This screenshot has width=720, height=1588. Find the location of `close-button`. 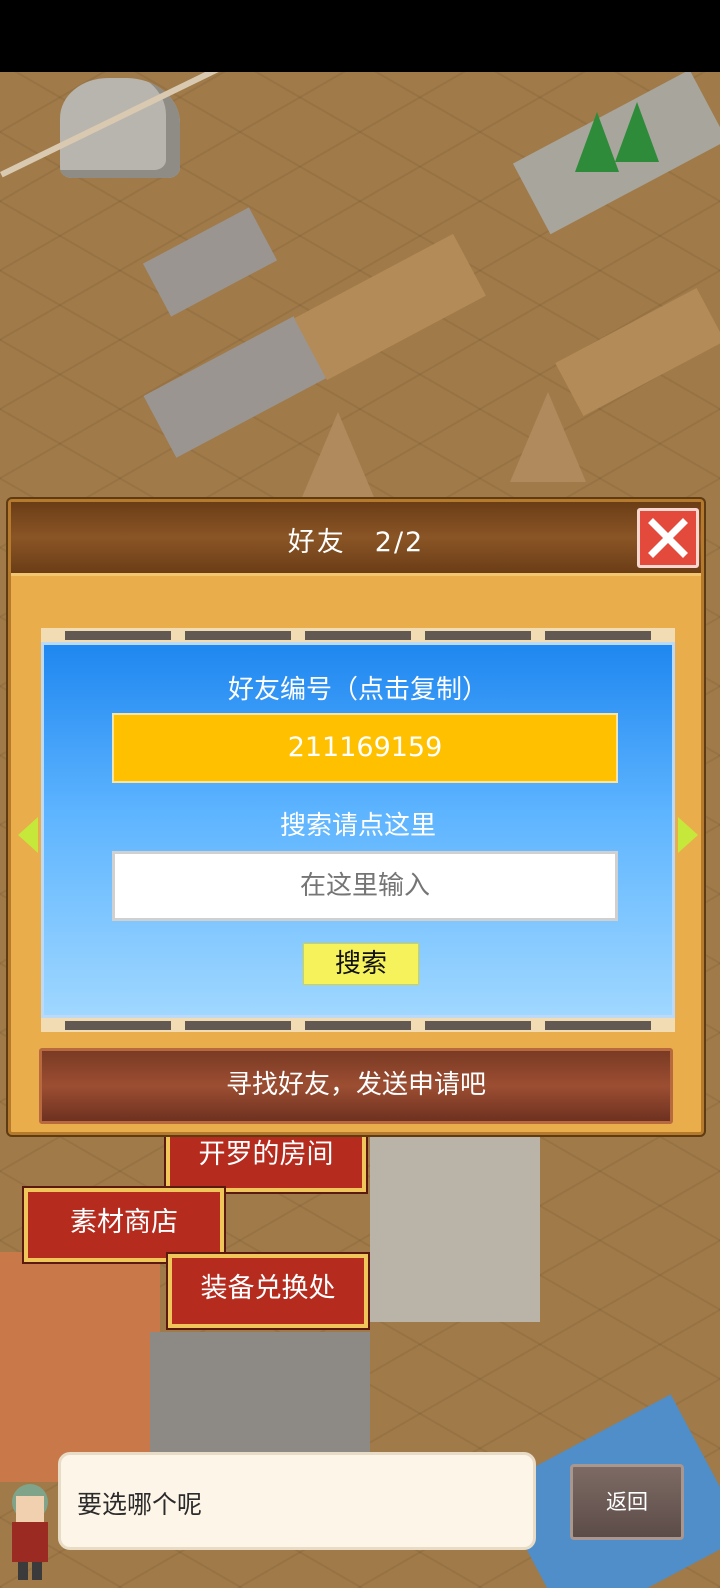

close-button is located at coordinates (668, 538).